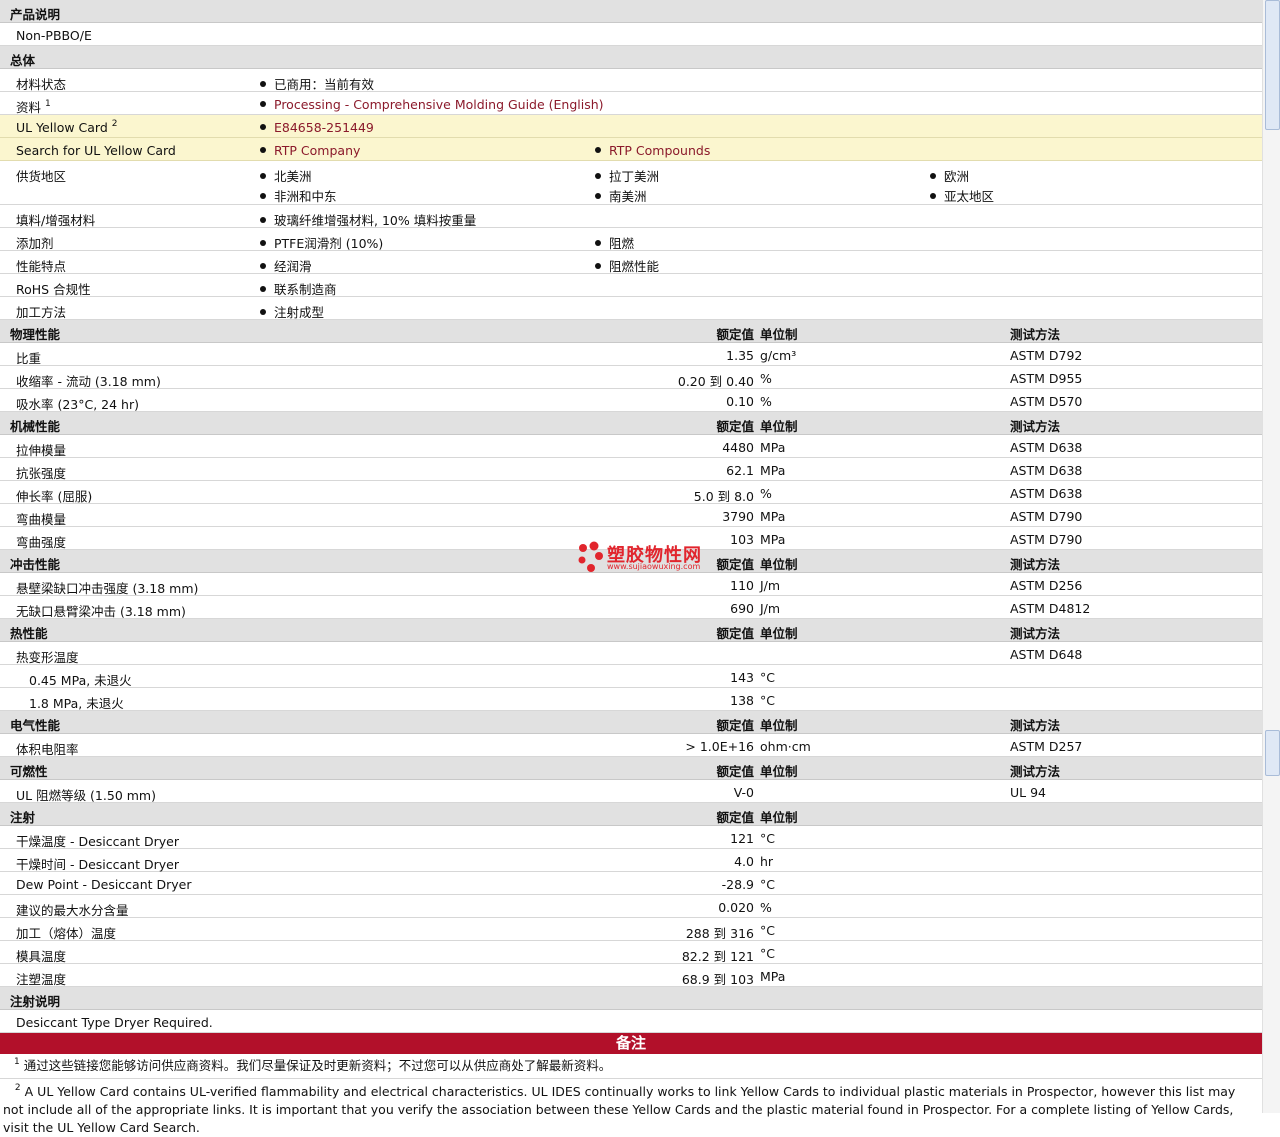 The image size is (1280, 1137). Describe the element at coordinates (1271, 556) in the screenshot. I see `vertical-scrollbar` at that location.